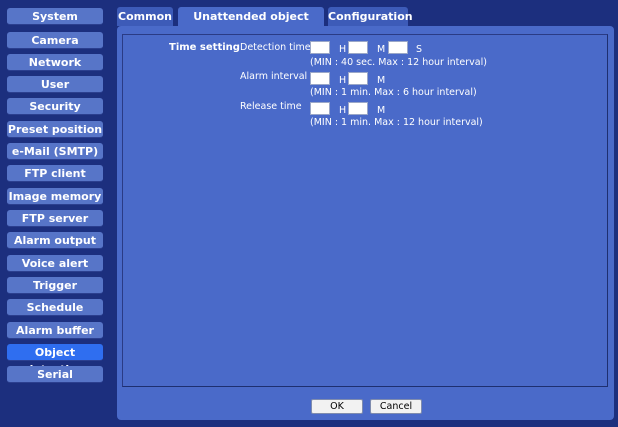  I want to click on release-time-hour-input, so click(320, 108).